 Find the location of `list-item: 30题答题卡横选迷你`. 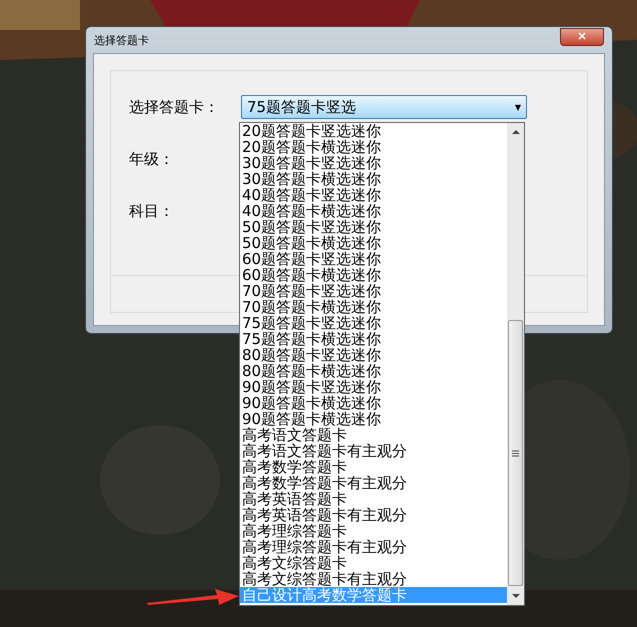

list-item: 30题答题卡横选迷你 is located at coordinates (373, 179).